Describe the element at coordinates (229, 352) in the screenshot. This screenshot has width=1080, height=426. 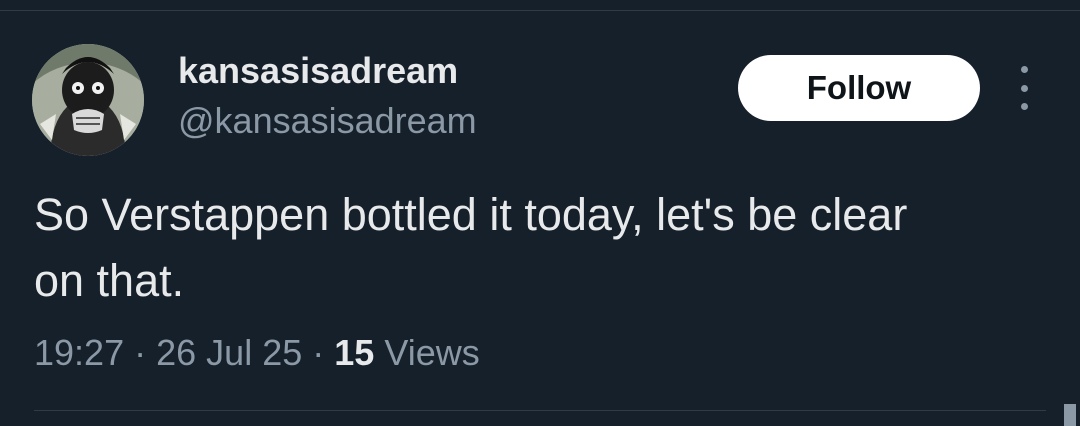
I see `tweet-date: 26 Jul 25` at that location.